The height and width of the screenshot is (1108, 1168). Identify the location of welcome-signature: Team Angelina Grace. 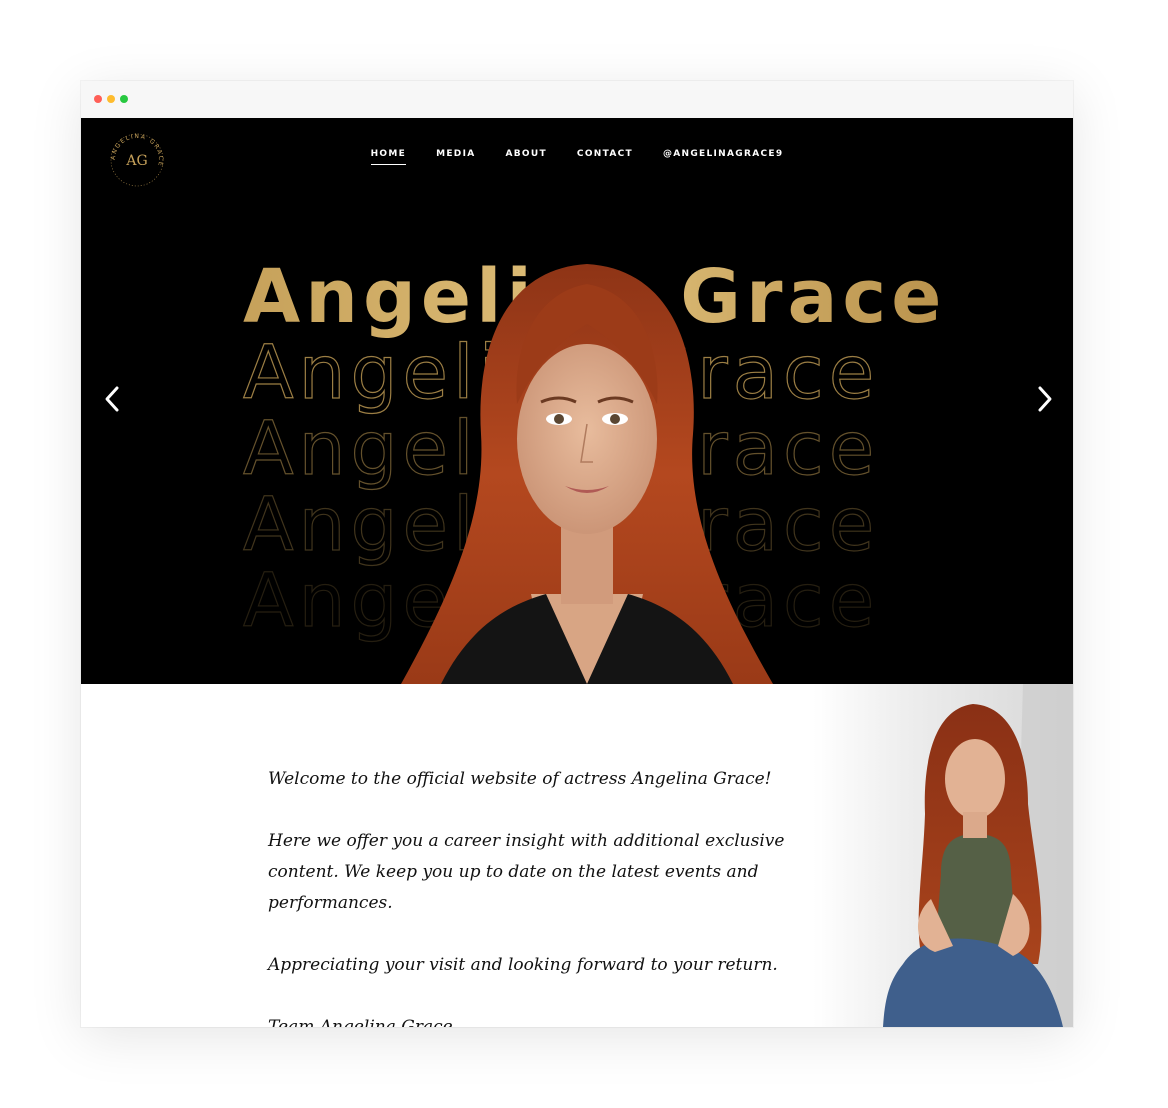
(360, 1022).